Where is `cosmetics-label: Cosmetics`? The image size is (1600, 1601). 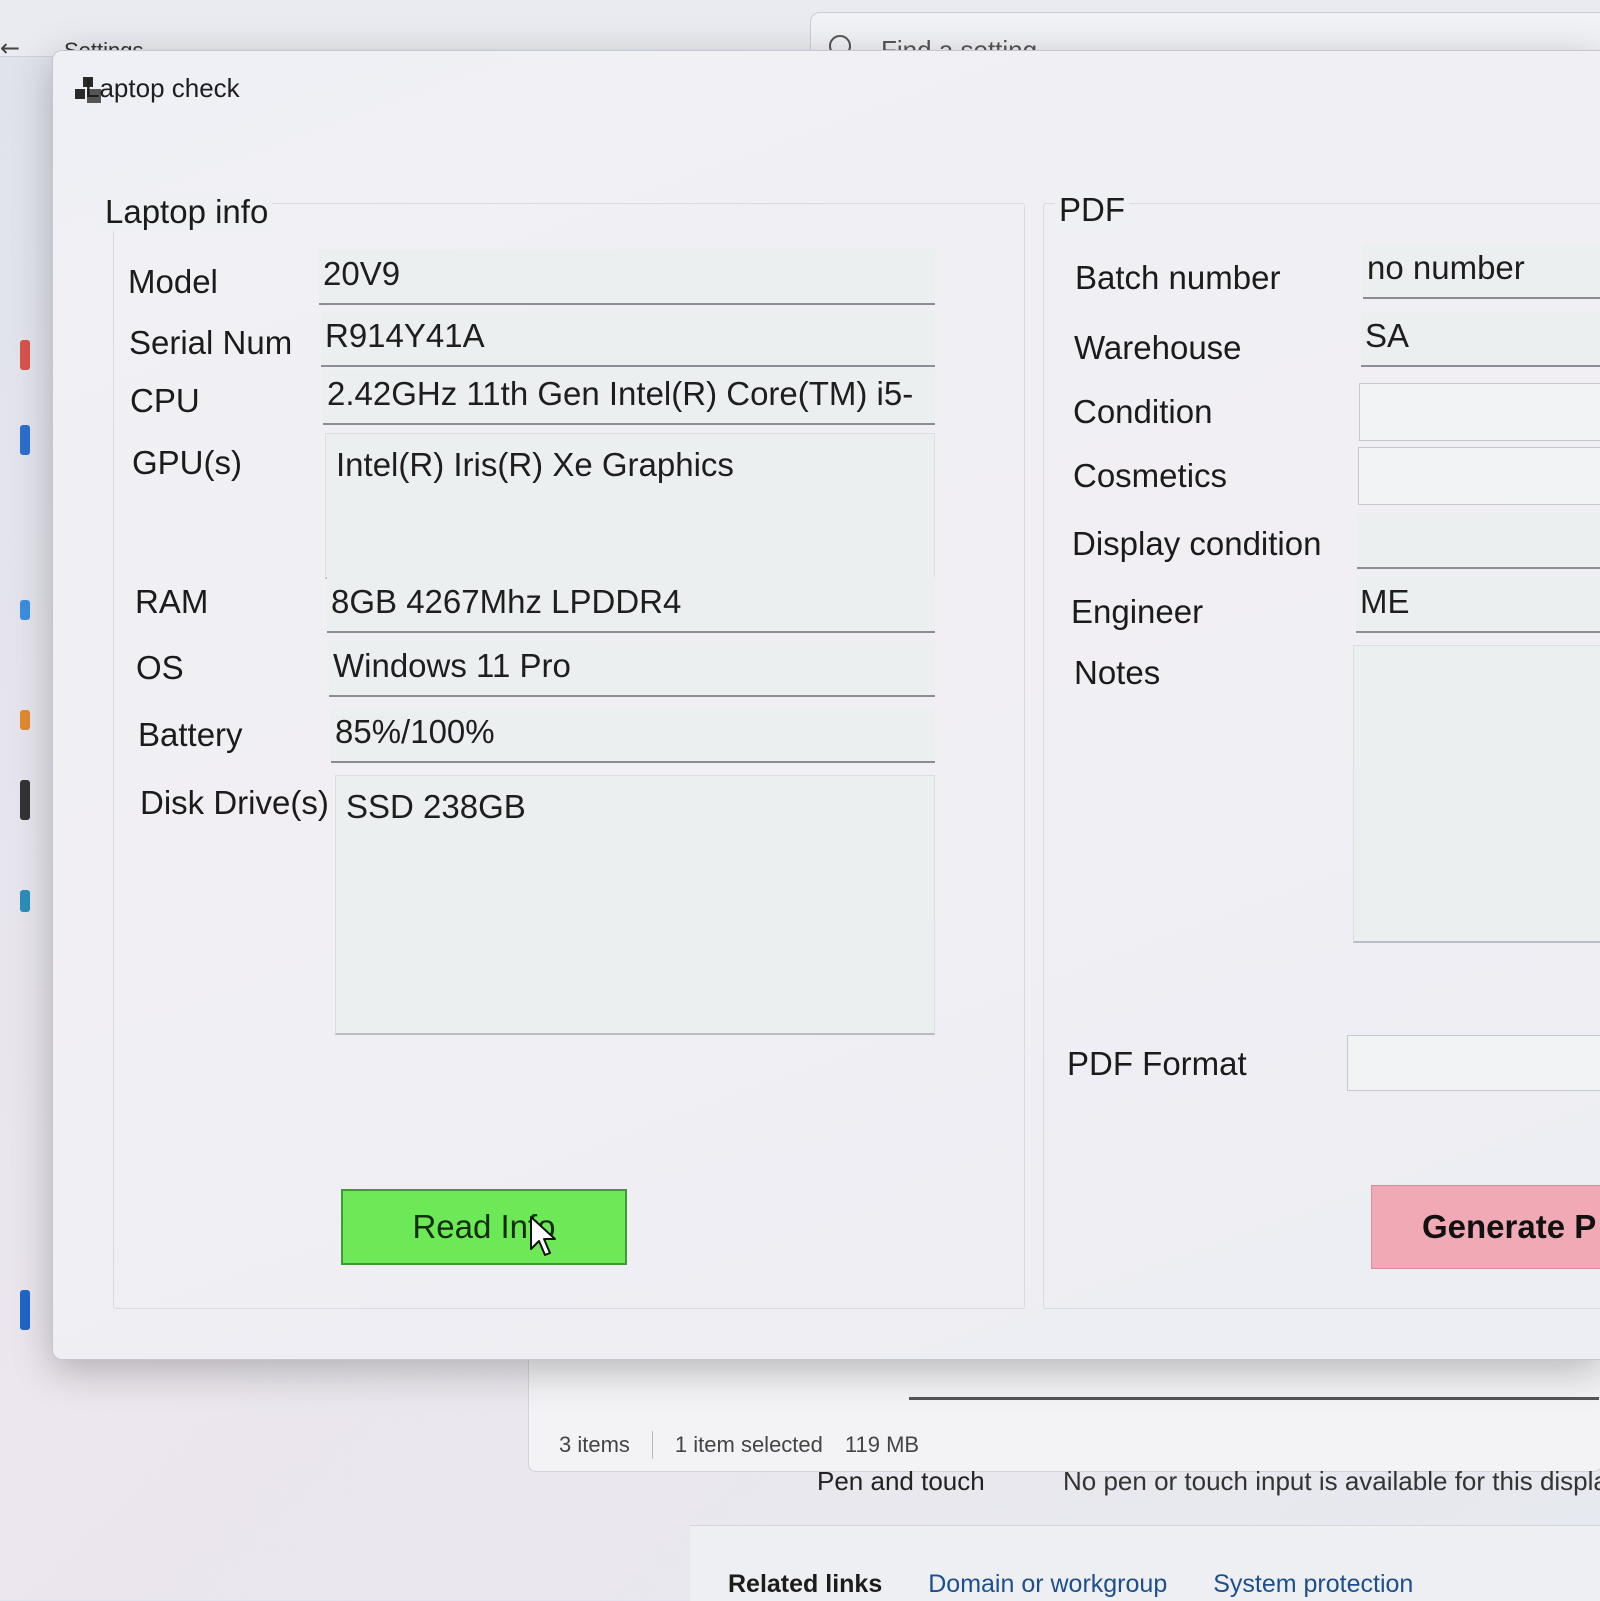
cosmetics-label: Cosmetics is located at coordinates (1150, 475).